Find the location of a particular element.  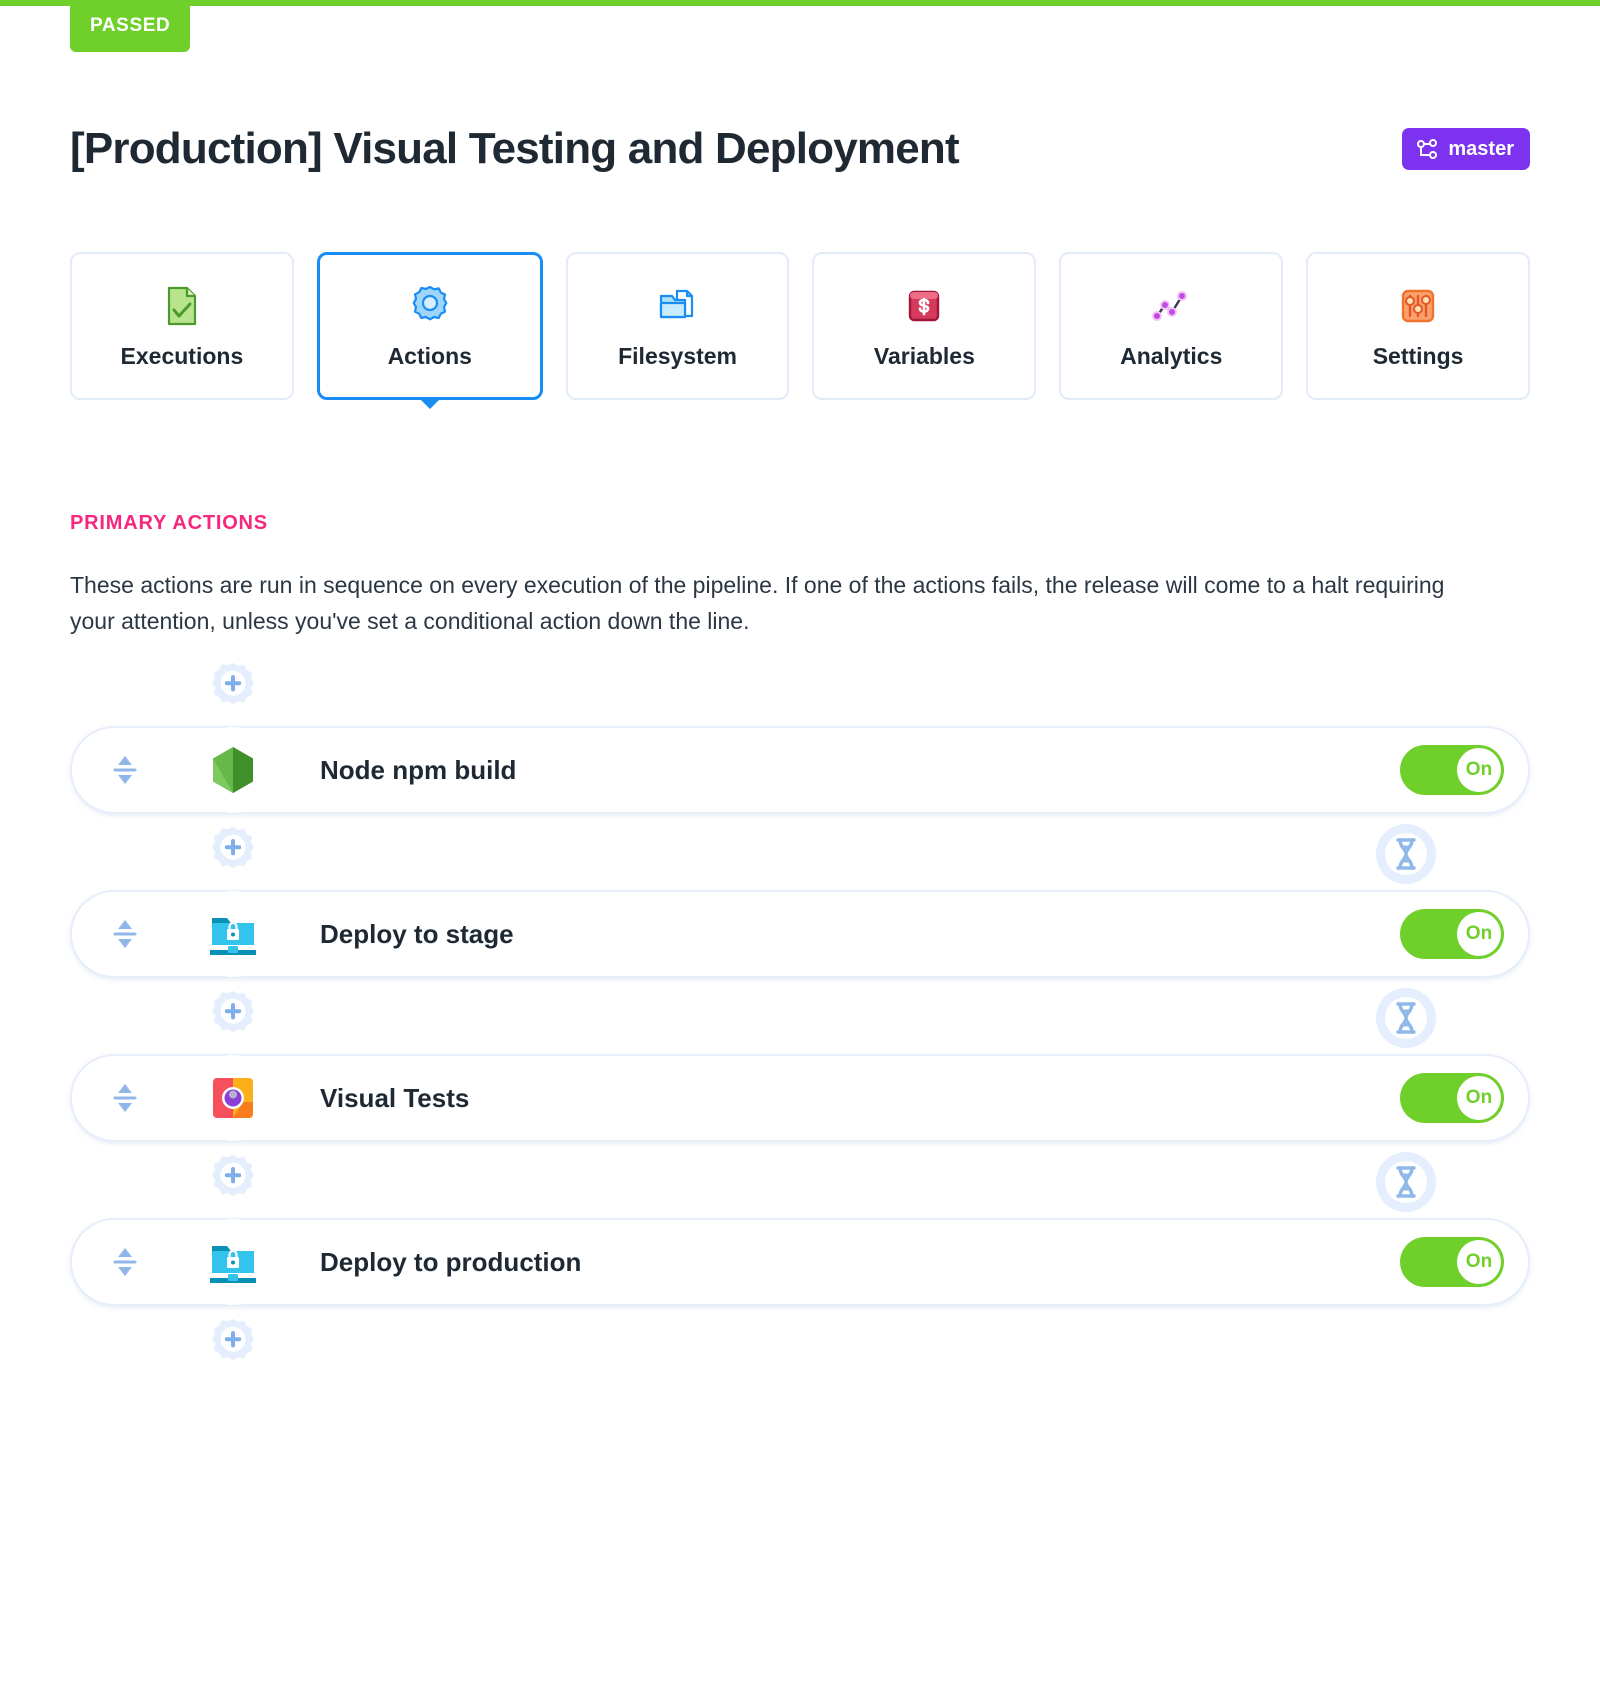

tab-label: Settings is located at coordinates (1418, 355).